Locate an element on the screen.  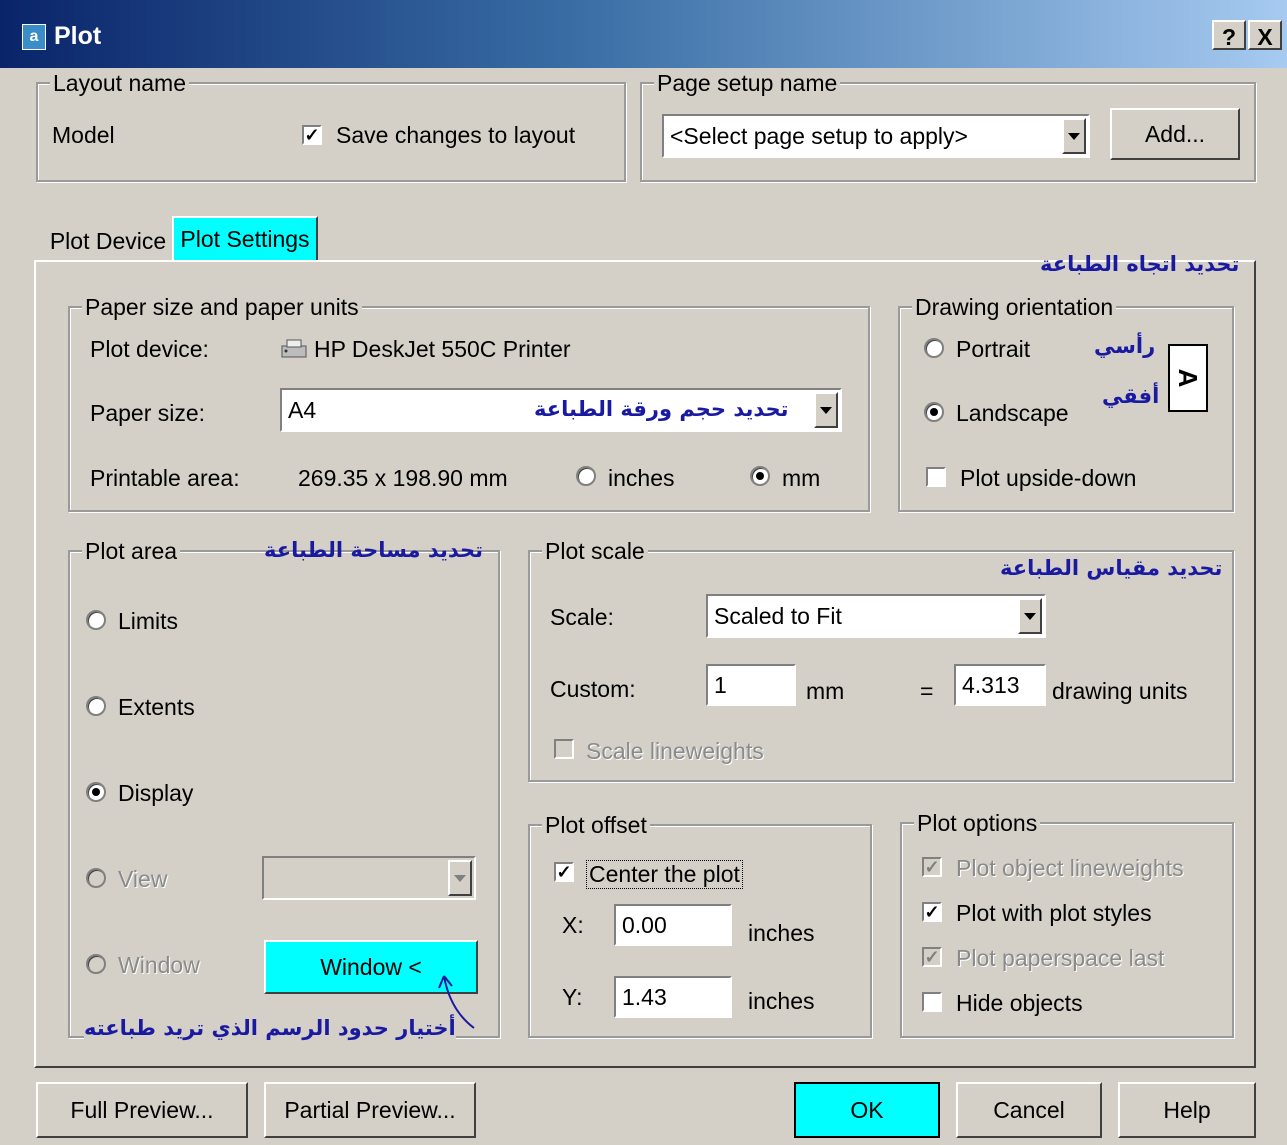
layout-name-value: Model is located at coordinates (83, 135).